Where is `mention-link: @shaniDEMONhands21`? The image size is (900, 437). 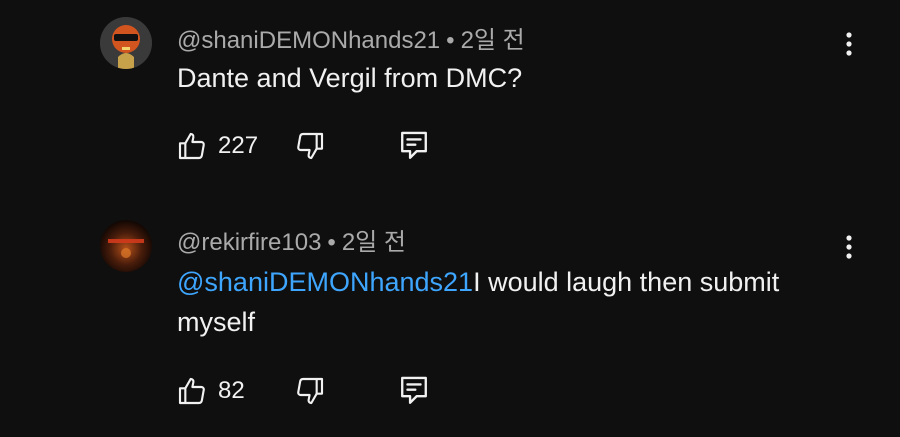
mention-link: @shaniDEMONhands21 is located at coordinates (325, 282).